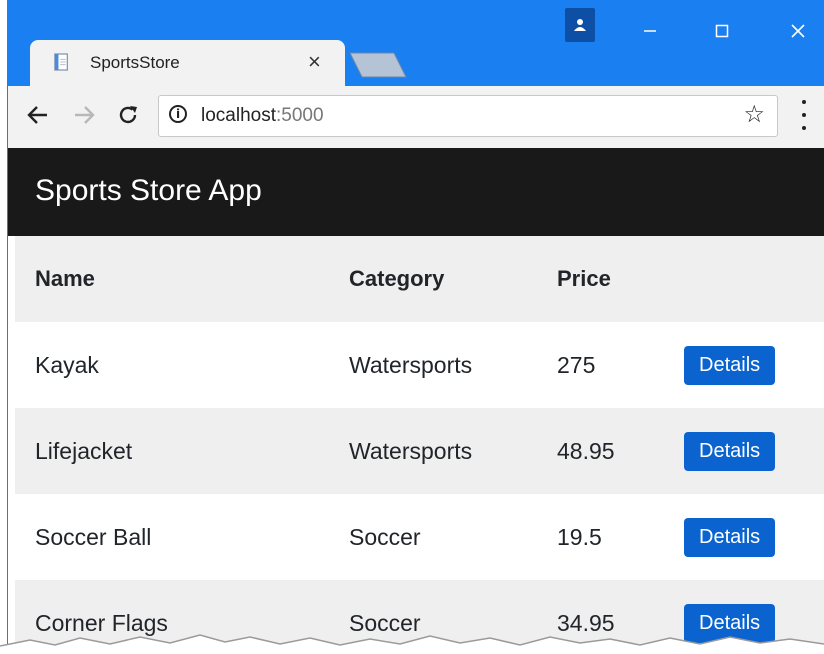 The width and height of the screenshot is (824, 654). Describe the element at coordinates (580, 25) in the screenshot. I see `profile-icon` at that location.